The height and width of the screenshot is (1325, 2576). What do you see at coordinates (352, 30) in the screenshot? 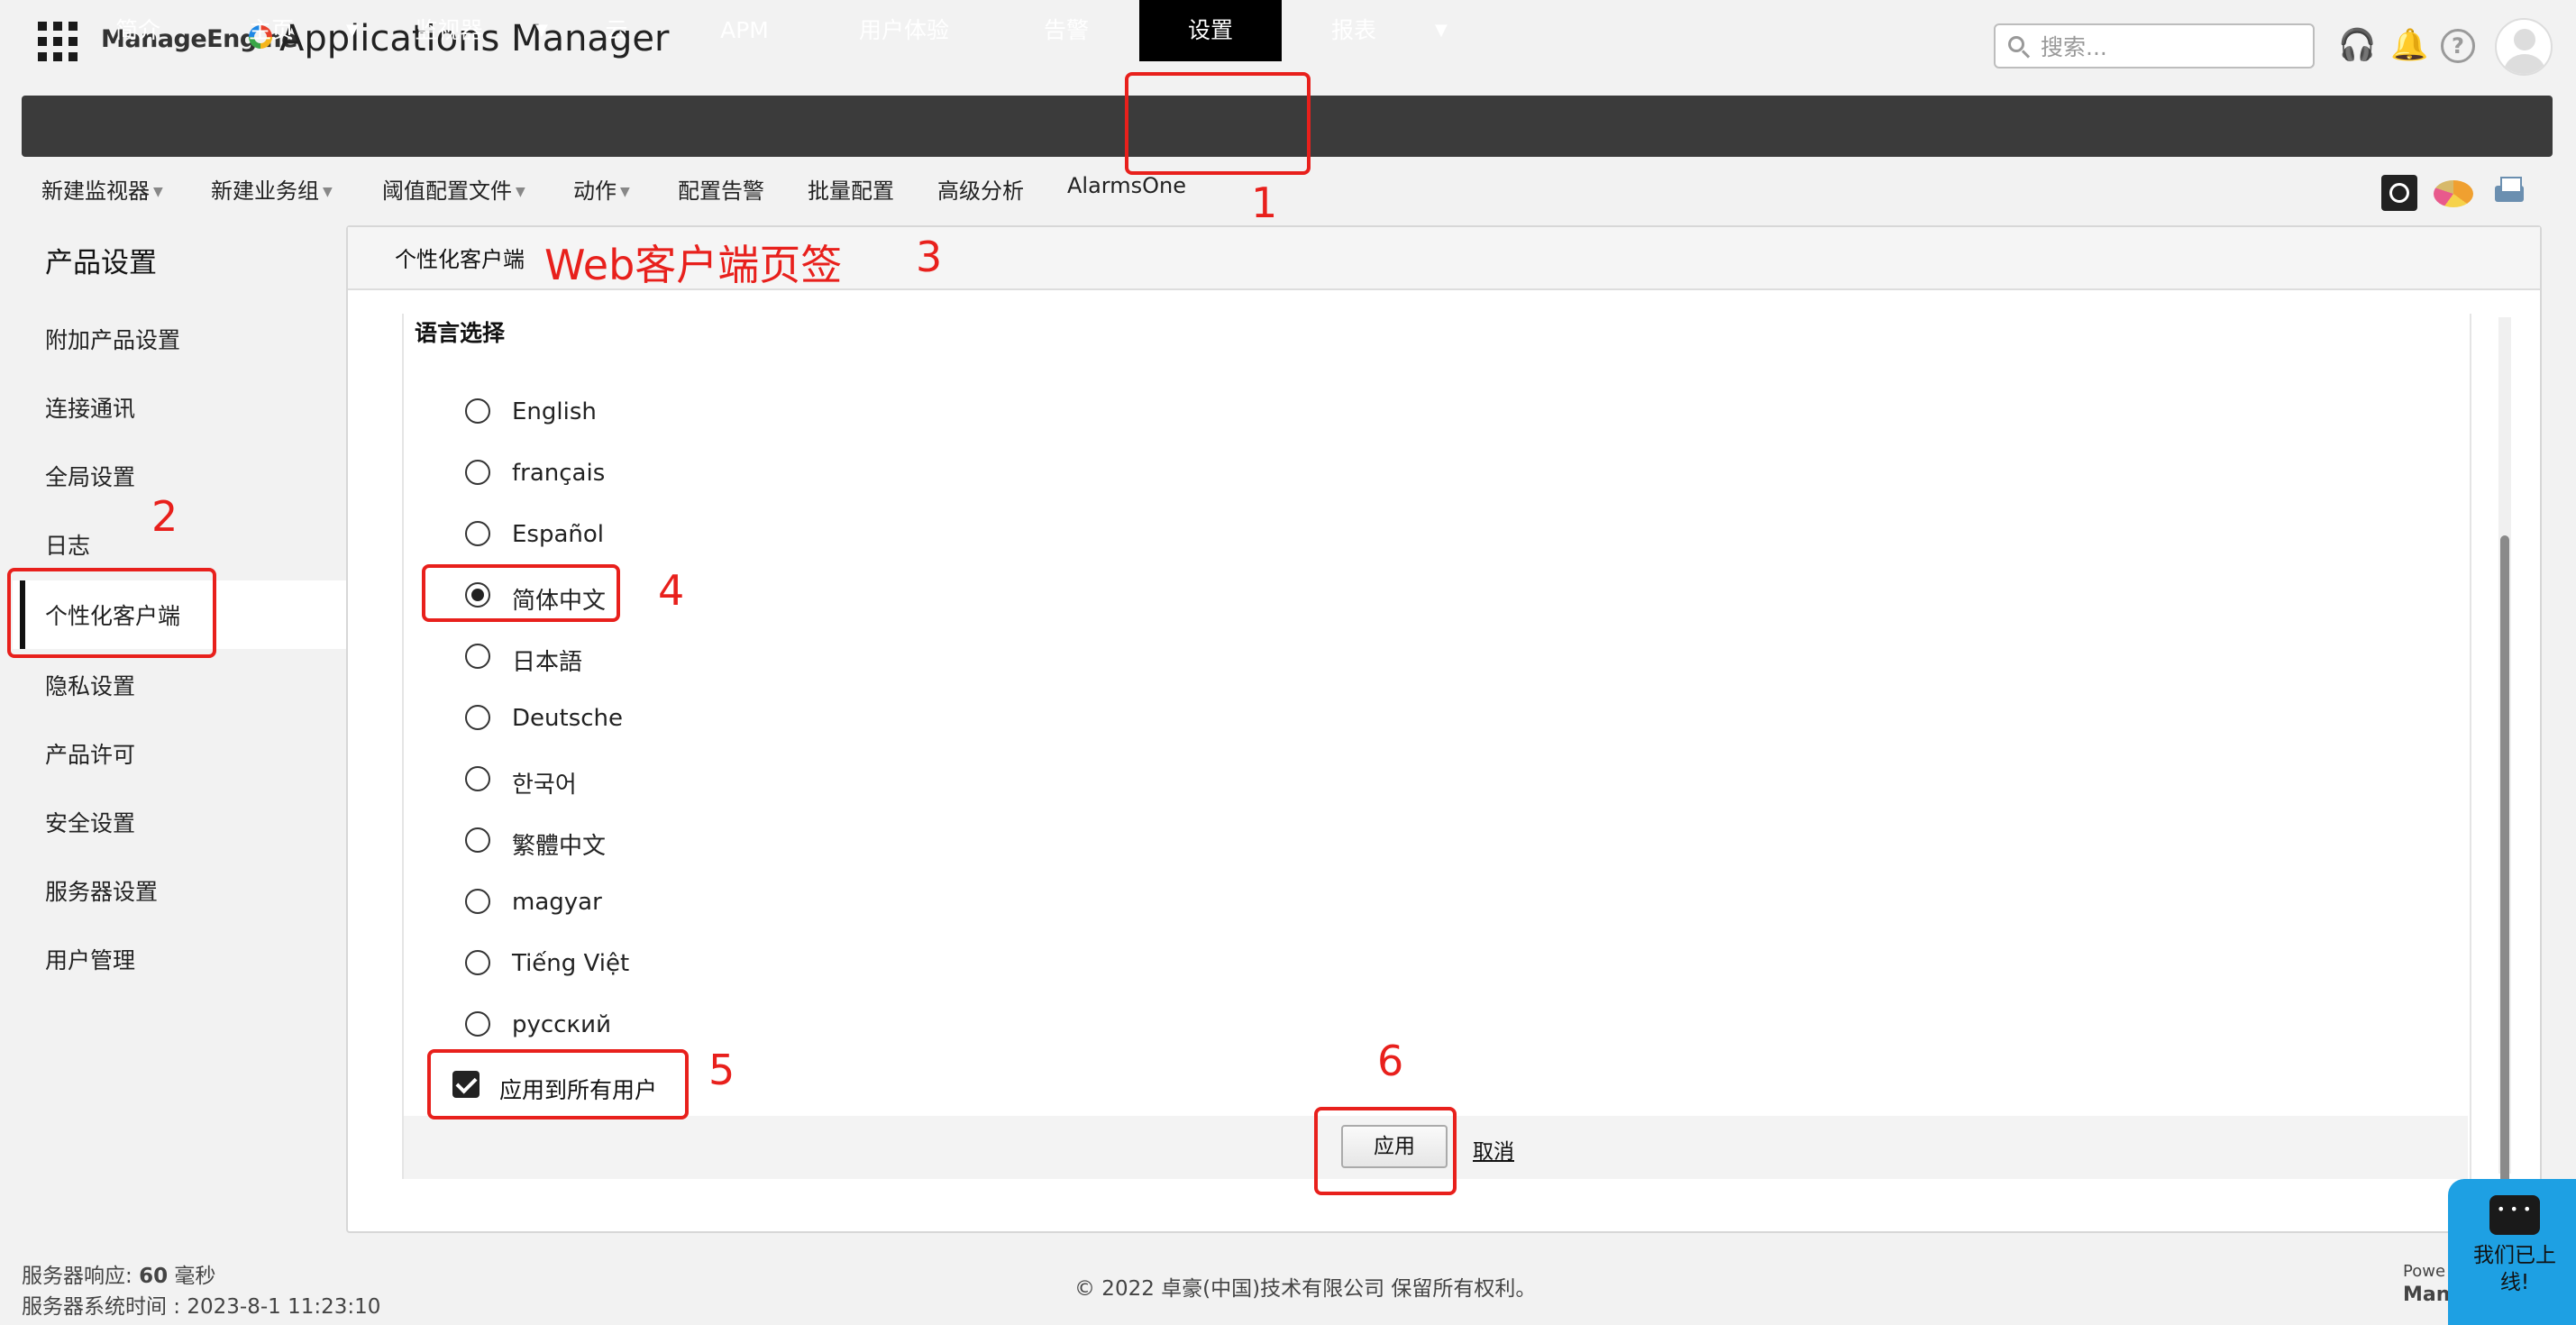
I see `nav-home-chevron-icon: ▼` at bounding box center [352, 30].